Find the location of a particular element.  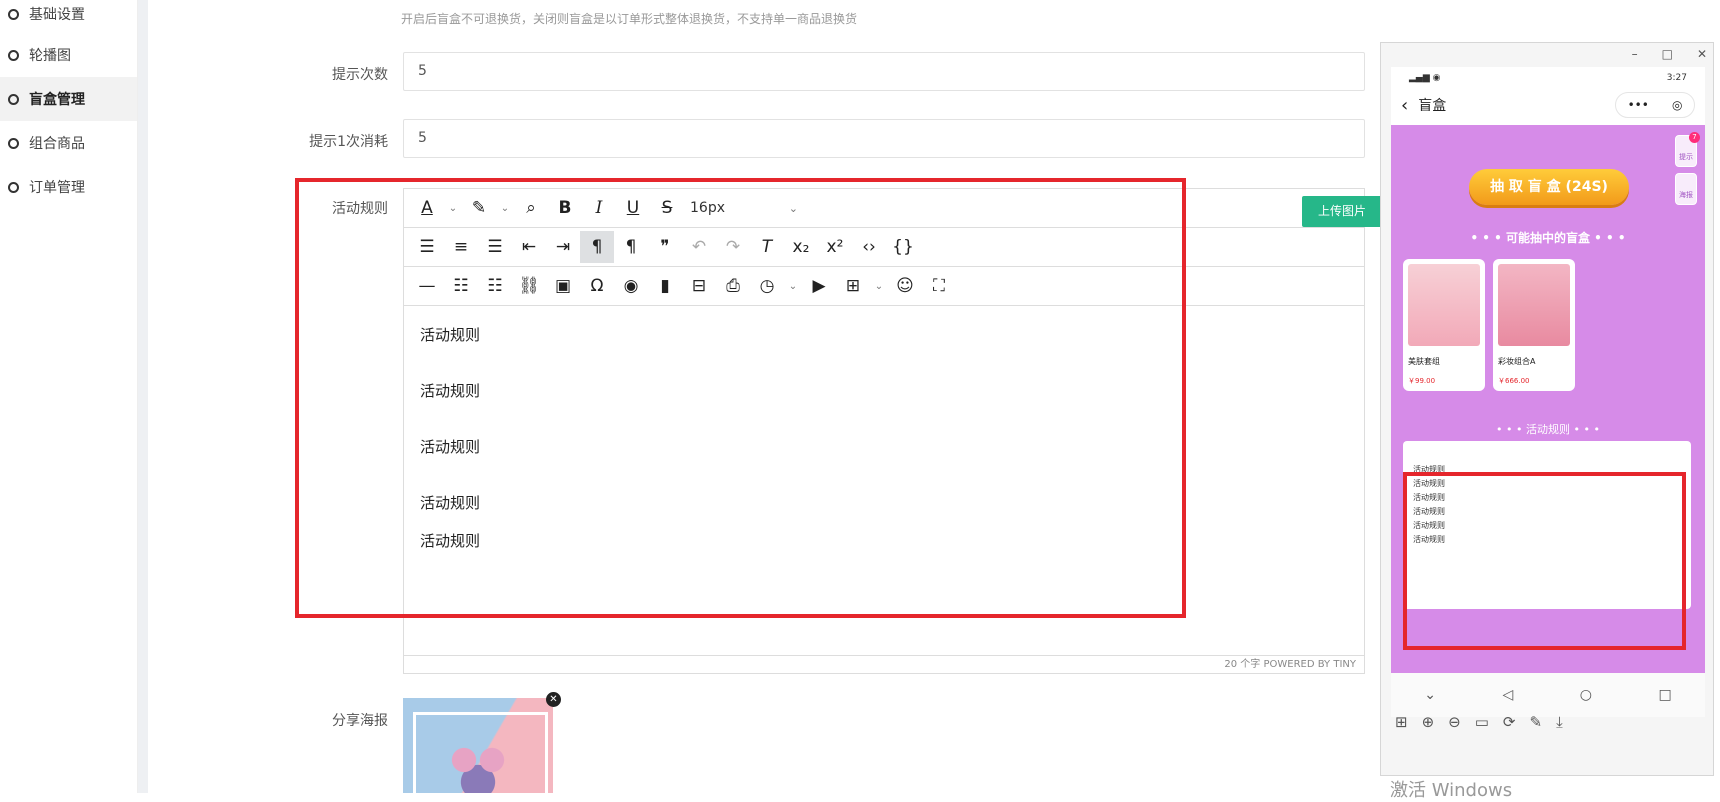

zoom-in-icon: ⊕ is located at coordinates (1428, 722).